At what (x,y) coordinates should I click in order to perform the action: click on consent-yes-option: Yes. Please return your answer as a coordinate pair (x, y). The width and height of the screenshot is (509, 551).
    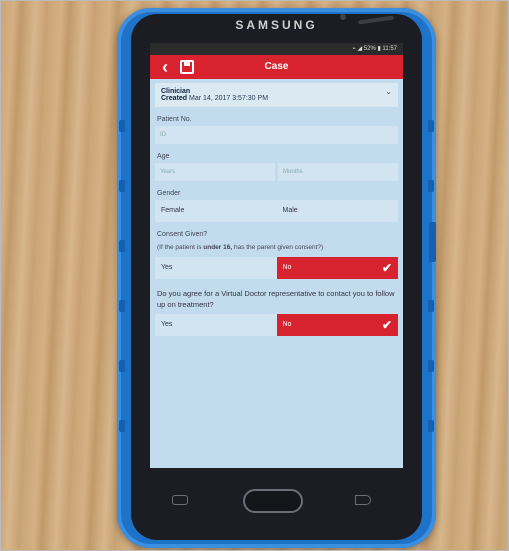
    Looking at the image, I should click on (216, 268).